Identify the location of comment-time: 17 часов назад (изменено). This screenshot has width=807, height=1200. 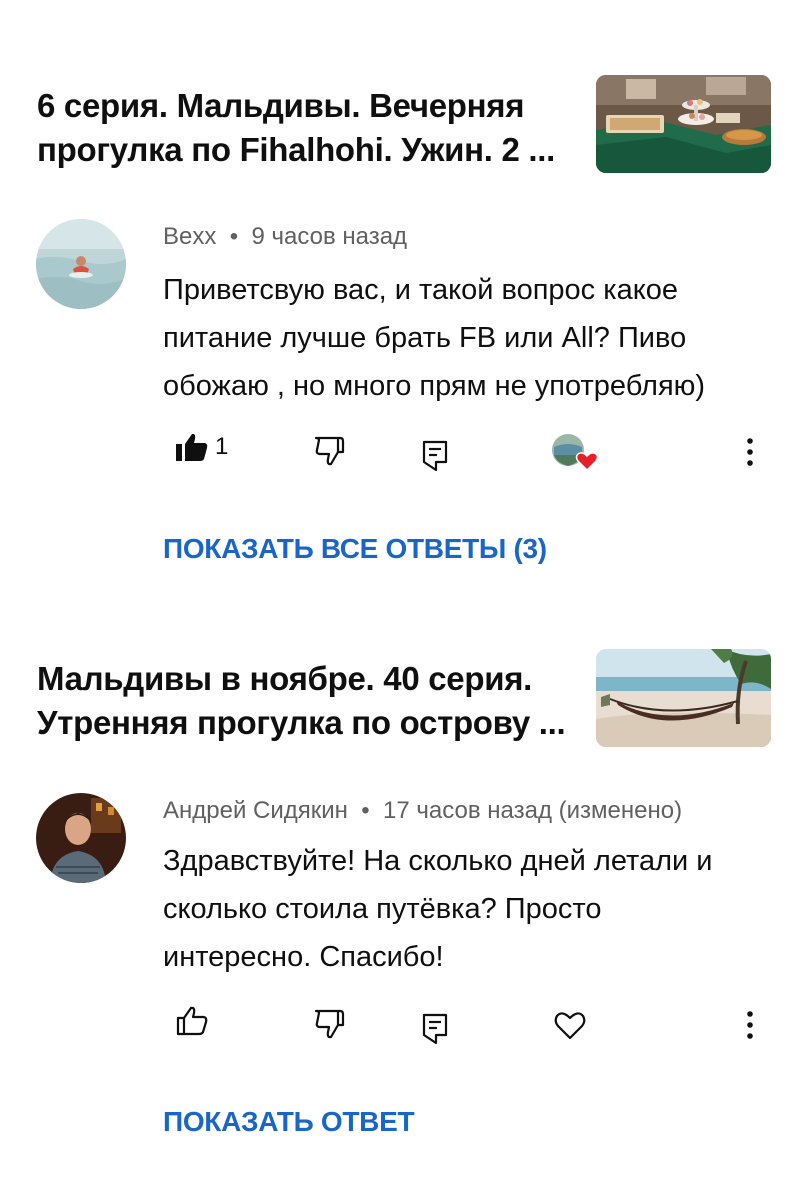
(533, 810).